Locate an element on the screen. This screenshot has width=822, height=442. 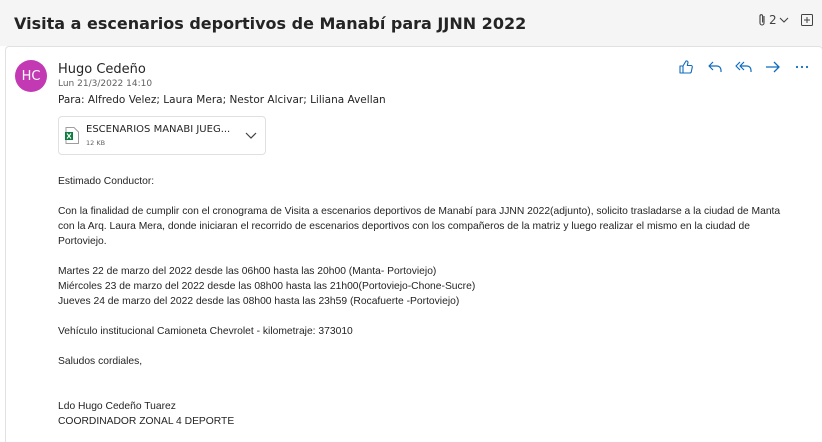
attachment-count-button: 2 is located at coordinates (773, 20).